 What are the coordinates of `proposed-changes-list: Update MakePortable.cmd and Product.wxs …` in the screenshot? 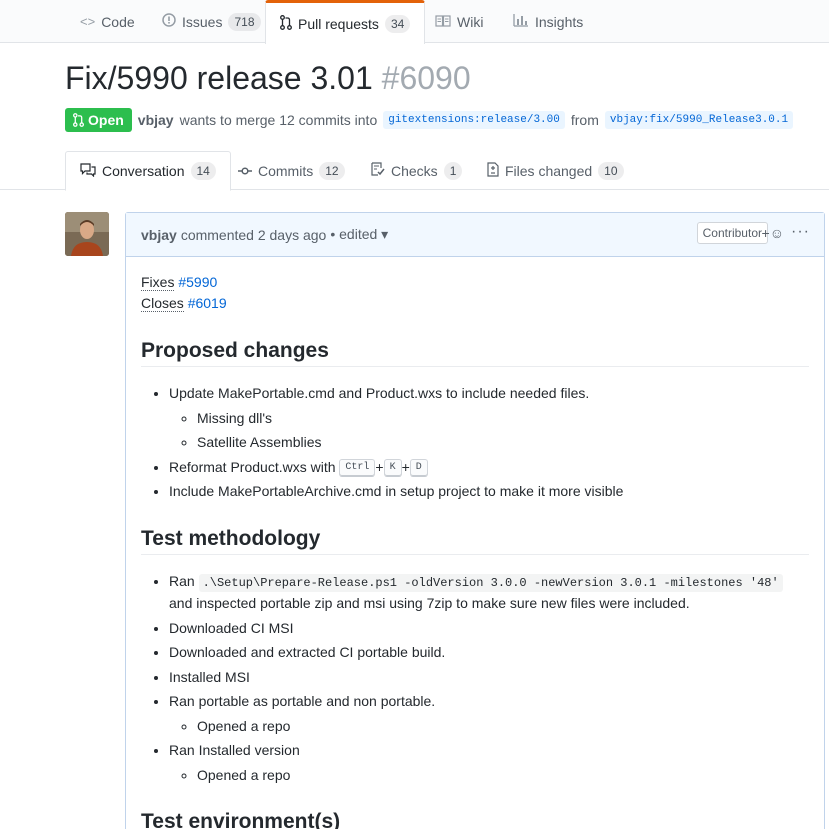 It's located at (475, 442).